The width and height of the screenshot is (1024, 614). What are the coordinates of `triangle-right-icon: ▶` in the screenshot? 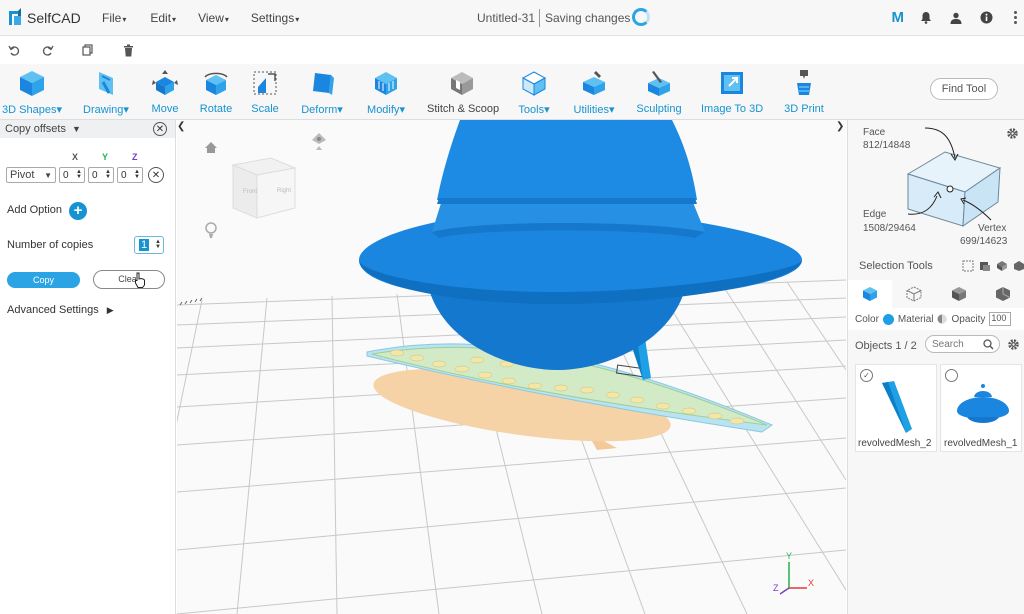 It's located at (110, 310).